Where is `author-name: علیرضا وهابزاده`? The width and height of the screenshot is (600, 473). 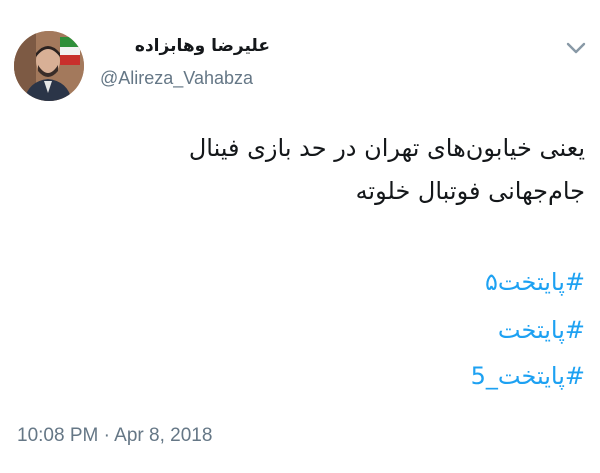 author-name: علیرضا وهابزاده is located at coordinates (185, 46).